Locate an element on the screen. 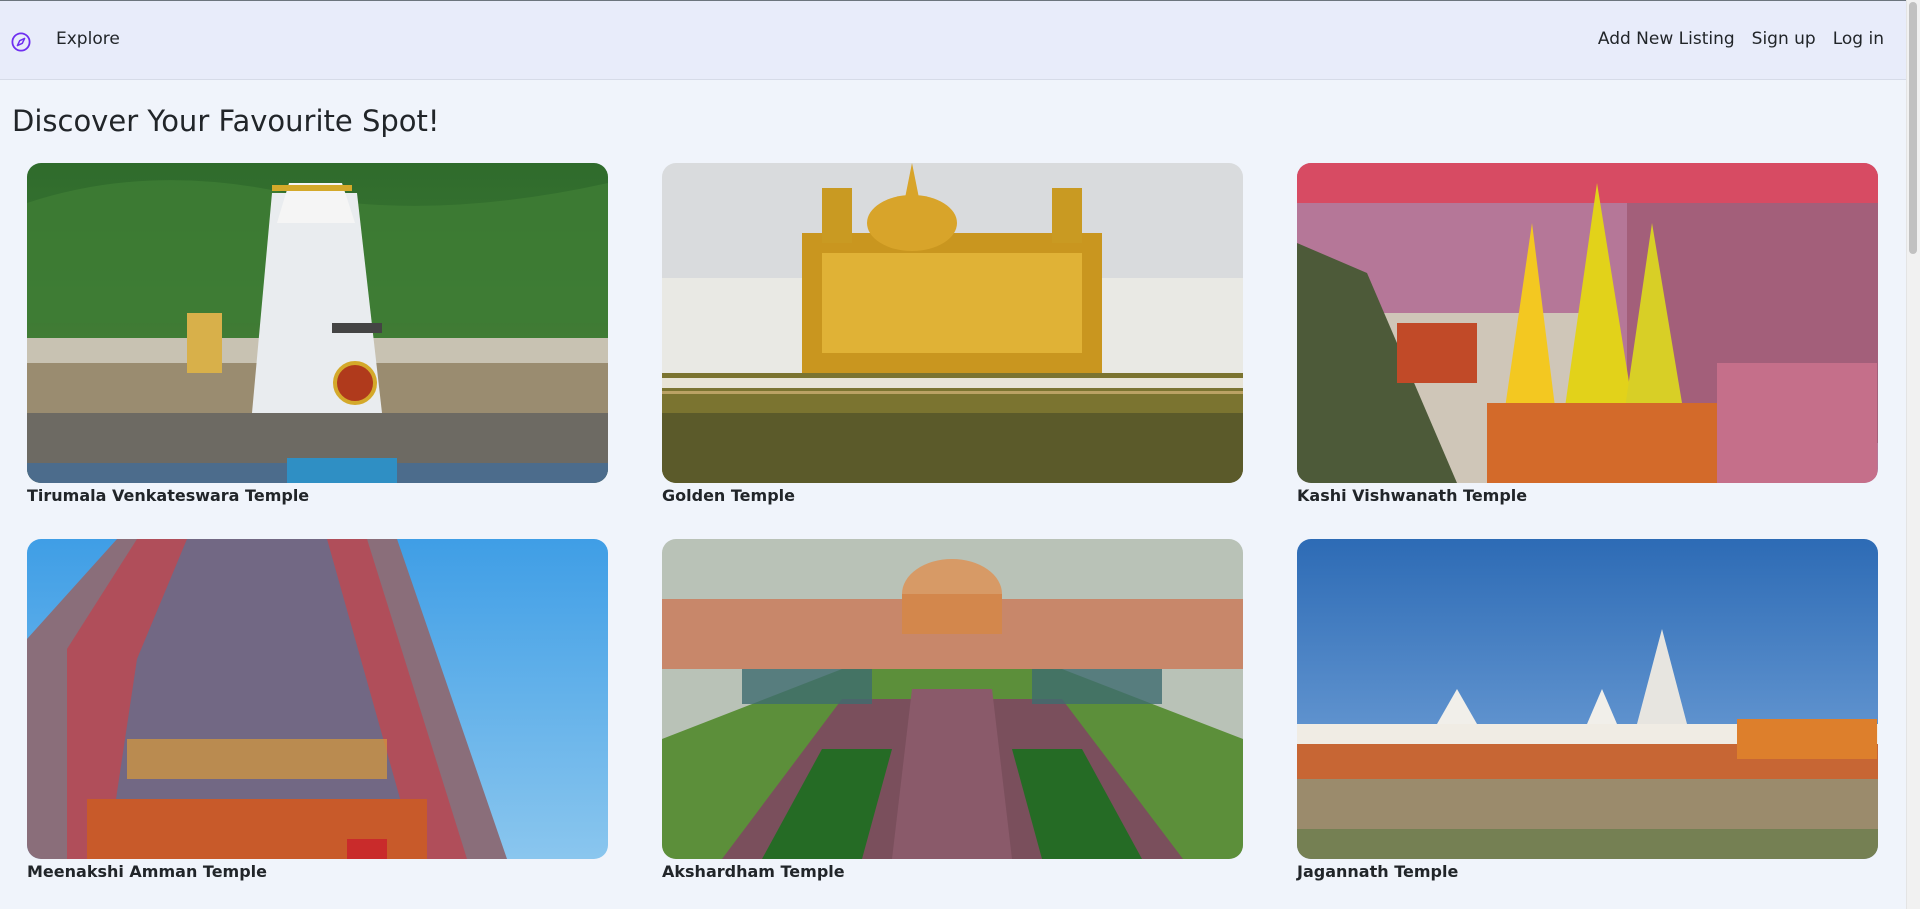  kashi-vishwanath-image is located at coordinates (1587, 323).